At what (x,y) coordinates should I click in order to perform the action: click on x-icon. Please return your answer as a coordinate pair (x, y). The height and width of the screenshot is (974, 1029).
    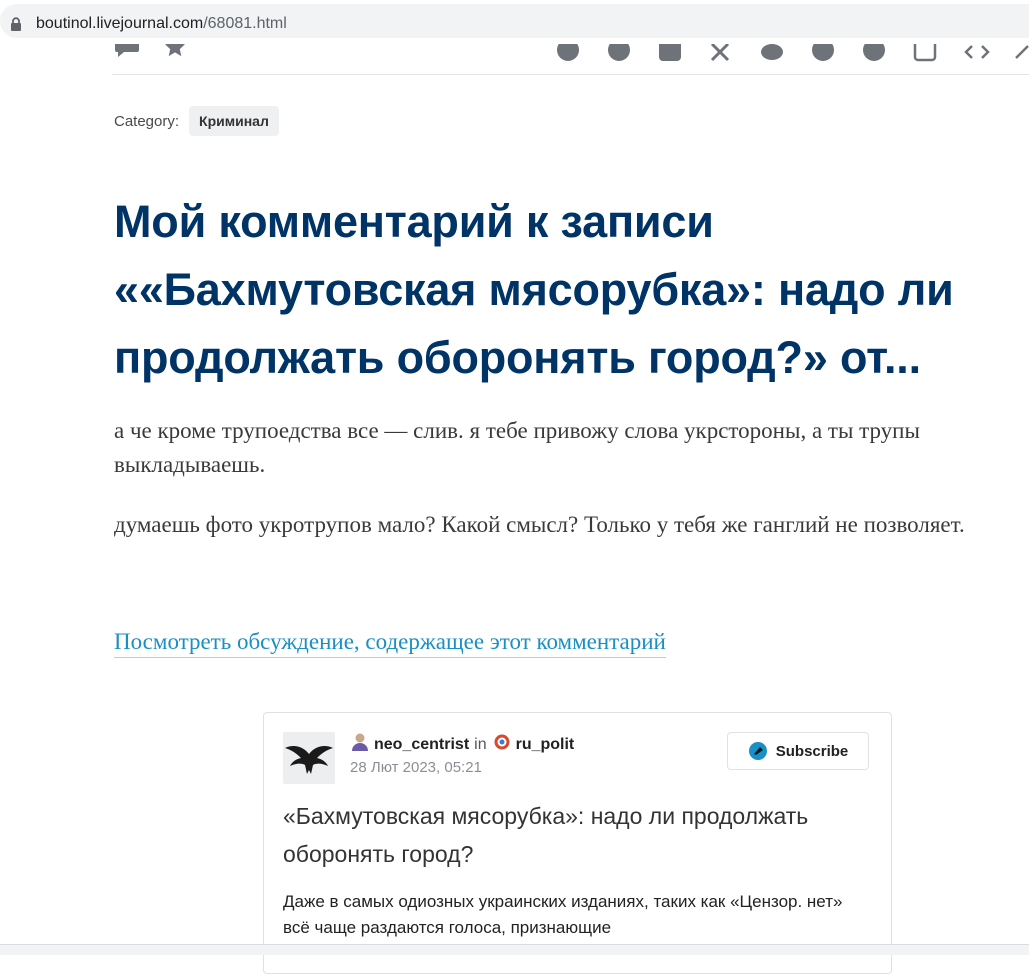
    Looking at the image, I should click on (720, 55).